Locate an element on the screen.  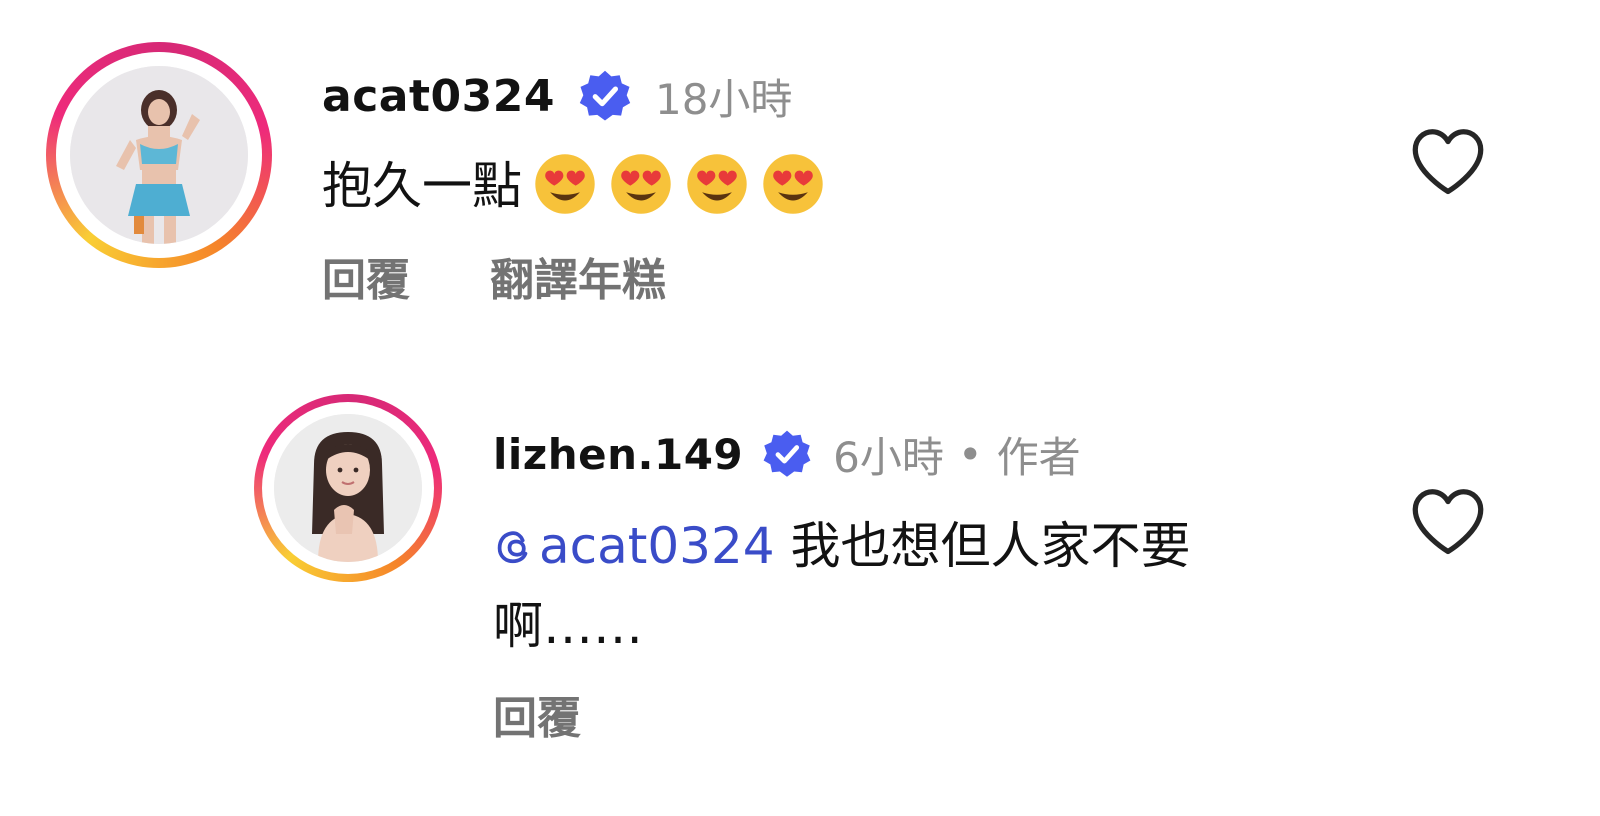
comment-actions: 回覆 翻譯年糕 is located at coordinates (534, 276).